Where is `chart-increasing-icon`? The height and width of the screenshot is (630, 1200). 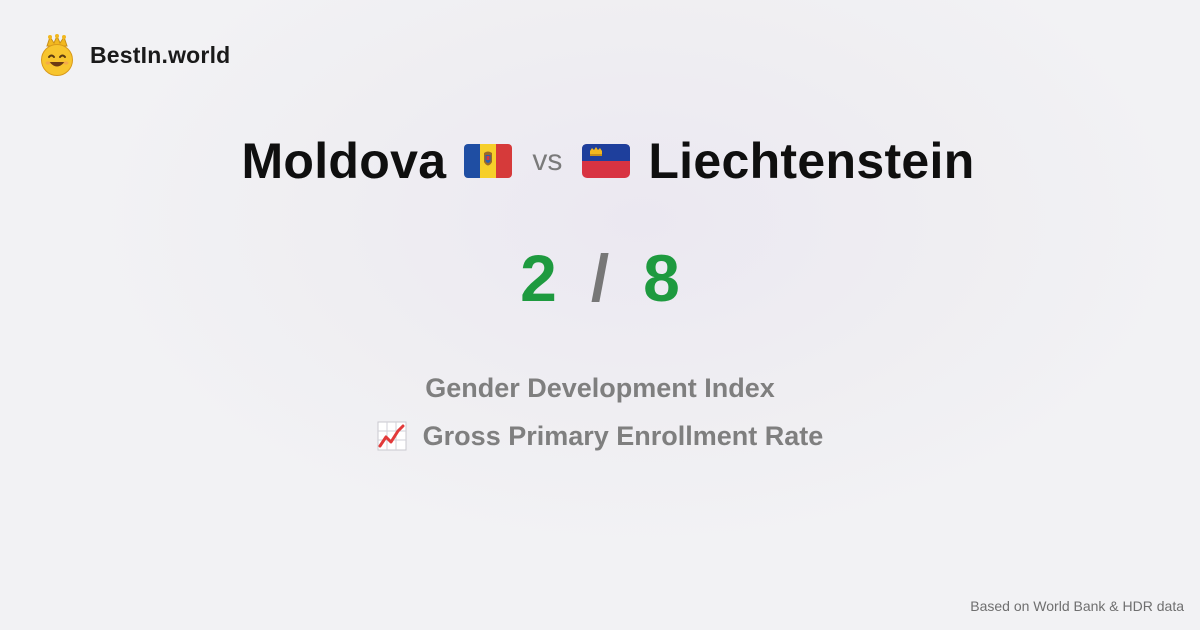 chart-increasing-icon is located at coordinates (392, 436).